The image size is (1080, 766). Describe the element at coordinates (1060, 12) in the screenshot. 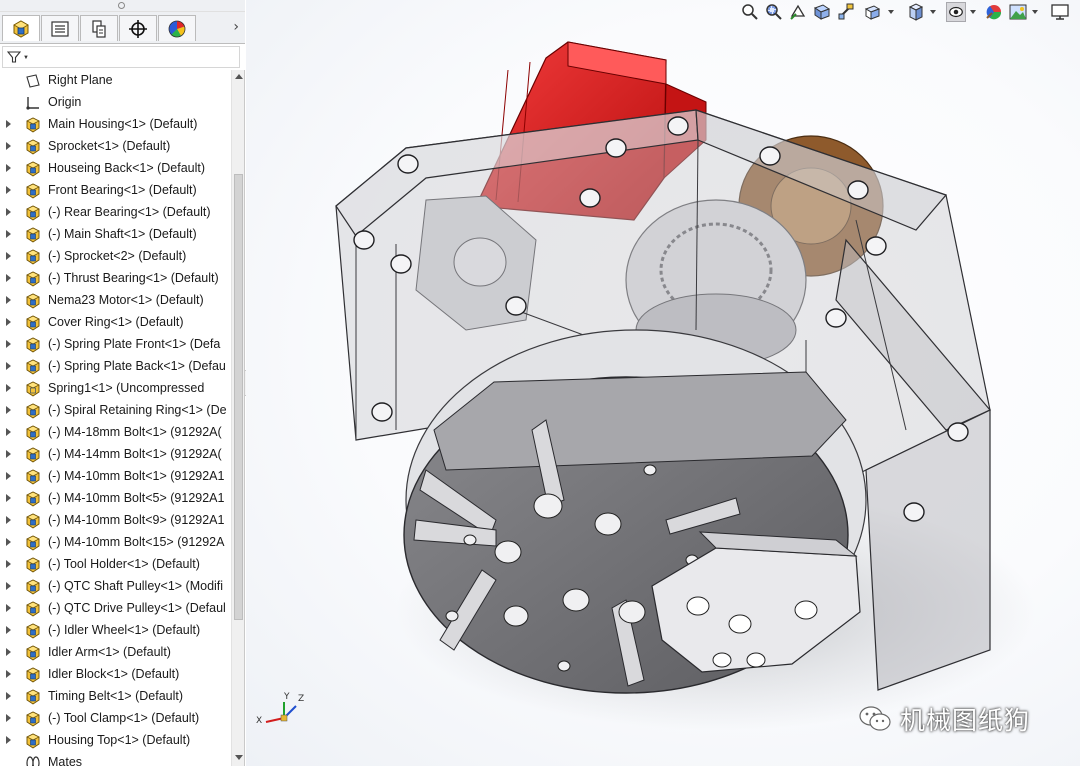

I see `view-settings-icon` at that location.